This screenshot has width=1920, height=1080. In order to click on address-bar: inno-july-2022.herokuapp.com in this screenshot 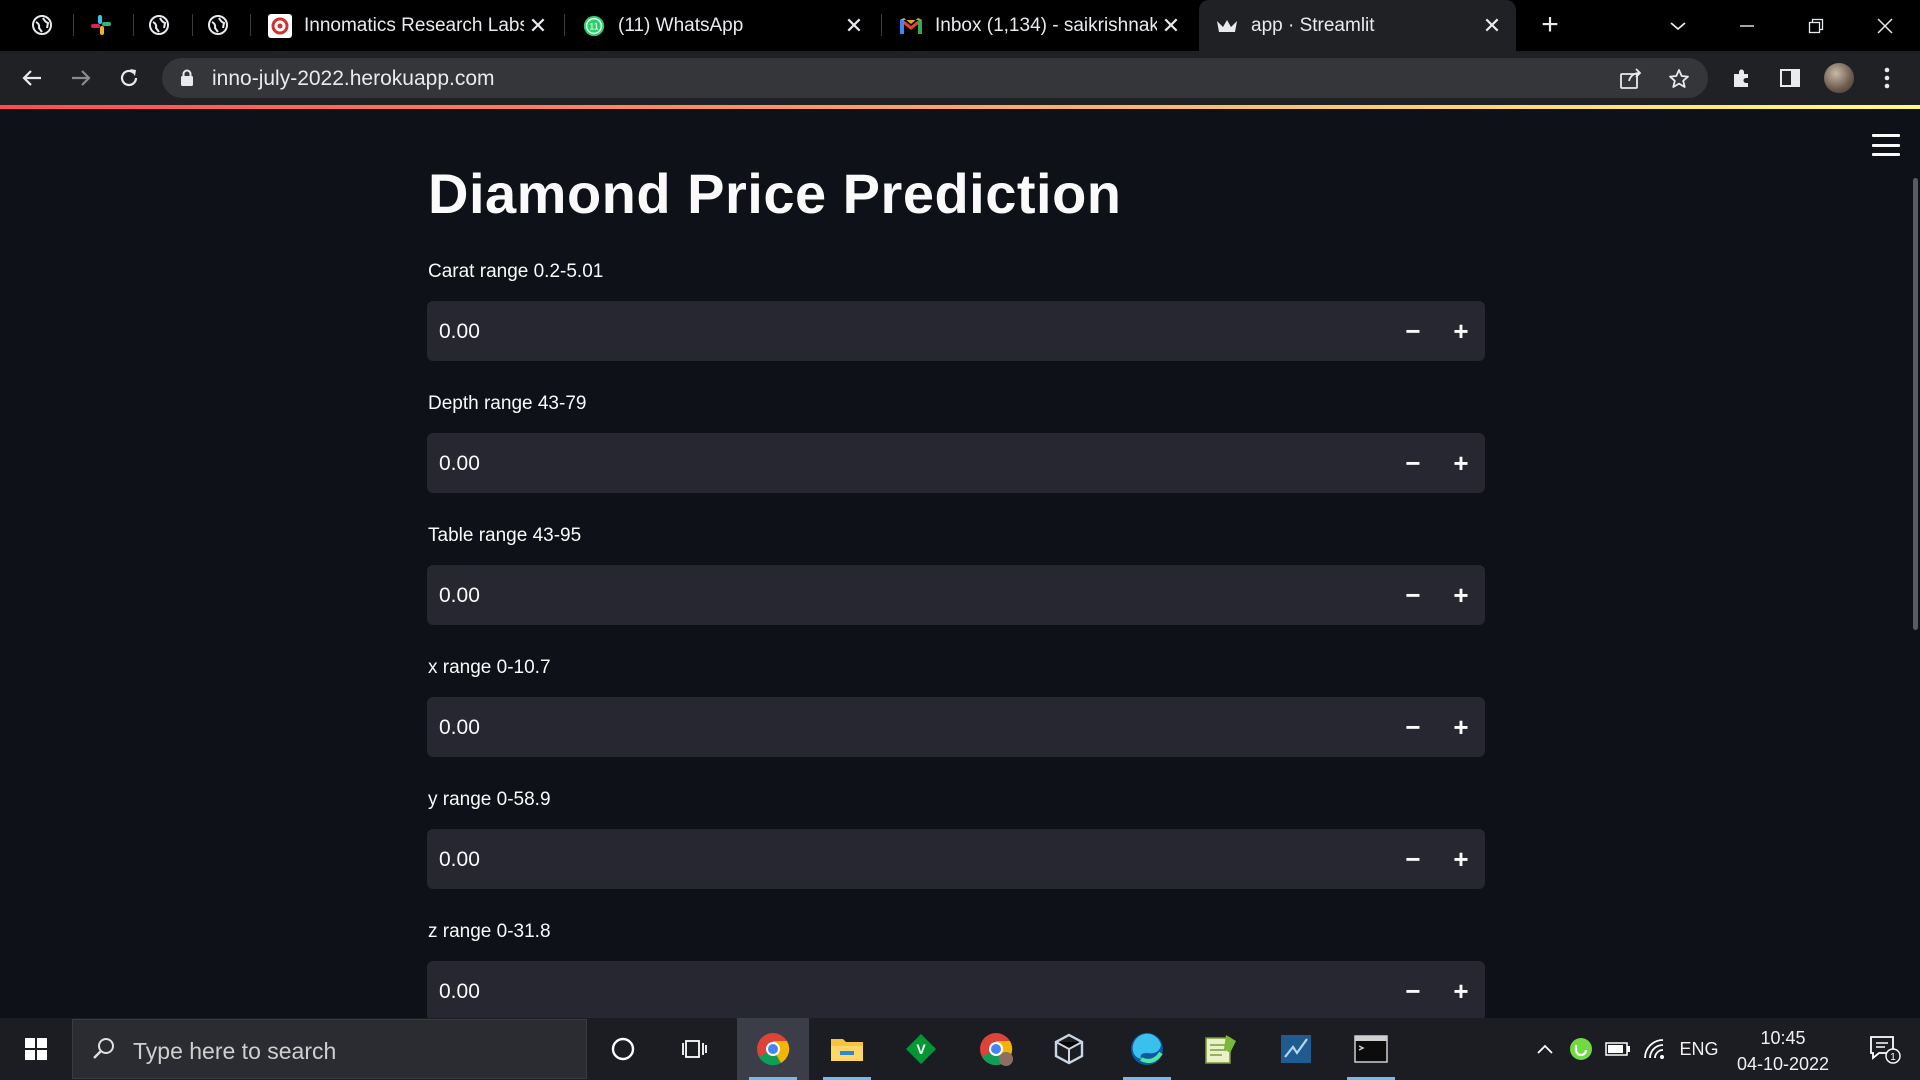, I will do `click(935, 78)`.